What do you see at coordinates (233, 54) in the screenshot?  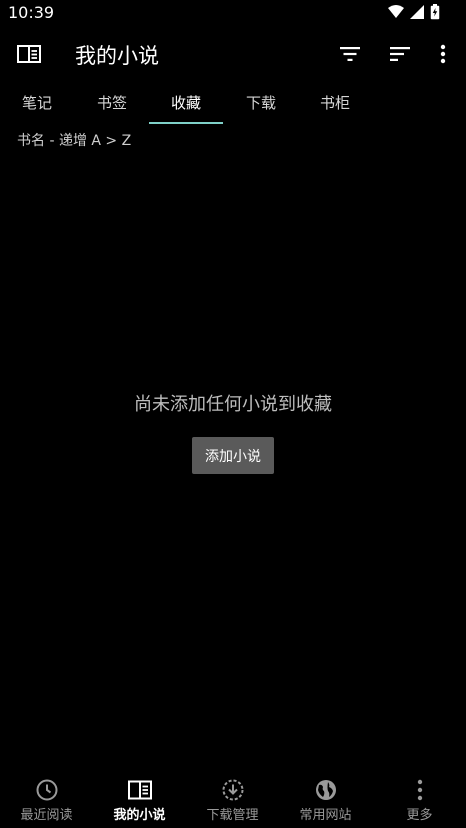 I see `app-bar: 我的小说` at bounding box center [233, 54].